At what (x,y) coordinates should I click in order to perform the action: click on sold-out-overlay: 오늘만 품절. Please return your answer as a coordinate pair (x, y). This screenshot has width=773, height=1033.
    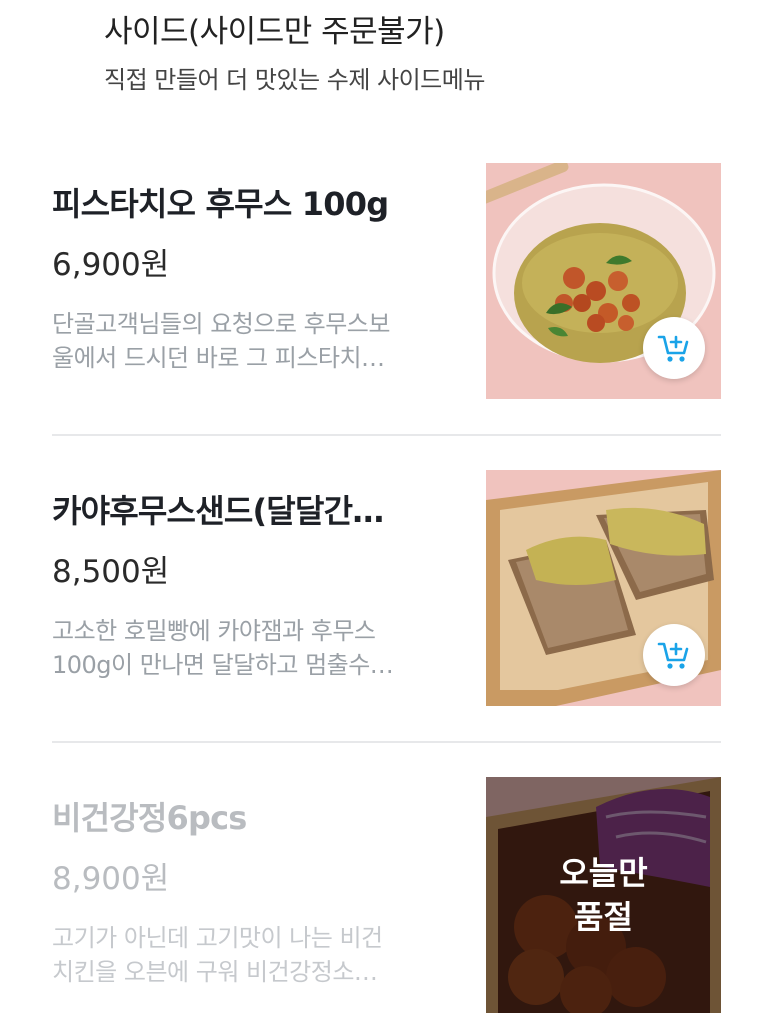
    Looking at the image, I should click on (603, 895).